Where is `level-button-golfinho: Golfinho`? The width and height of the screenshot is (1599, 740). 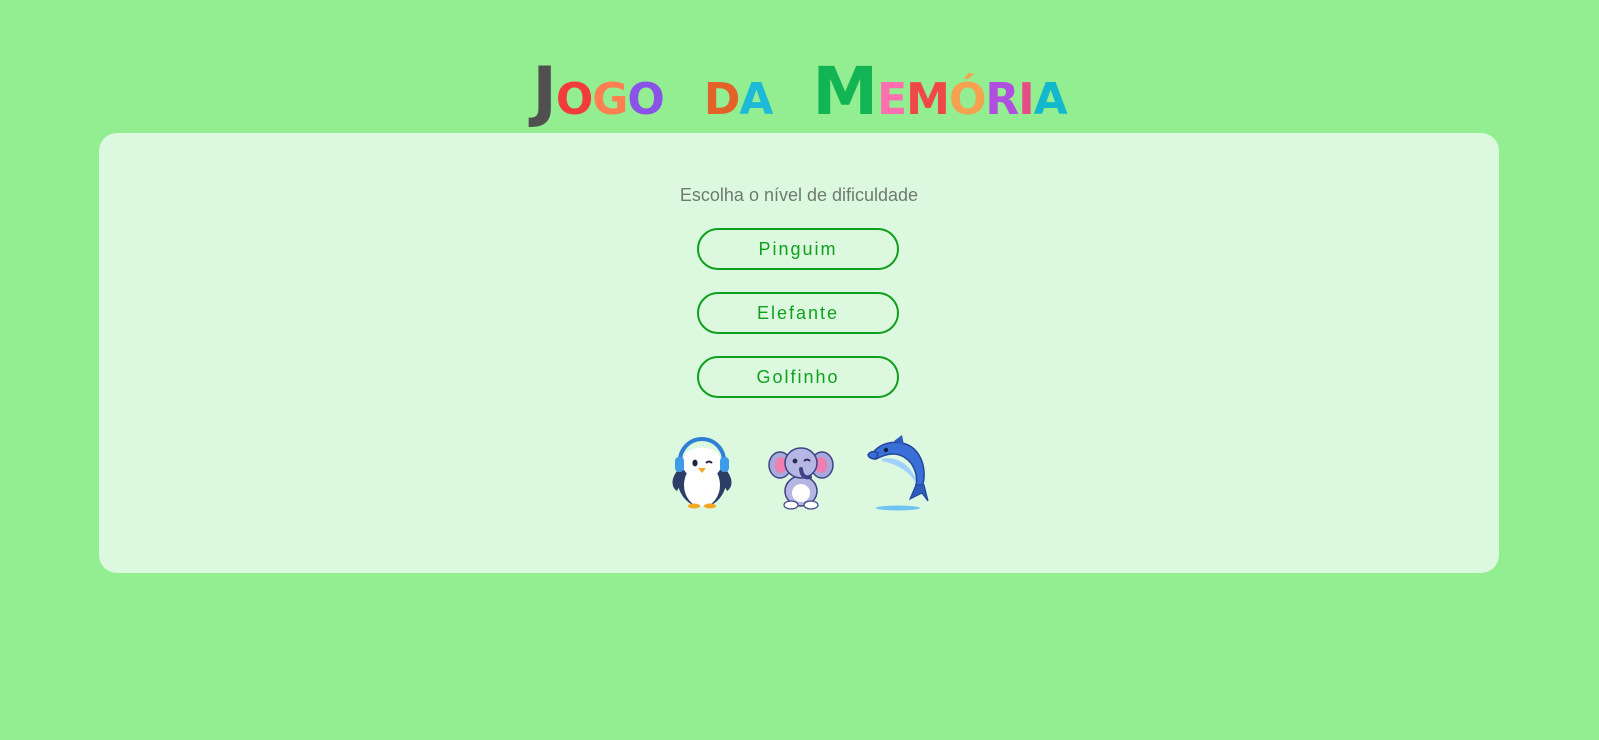
level-button-golfinho: Golfinho is located at coordinates (798, 377).